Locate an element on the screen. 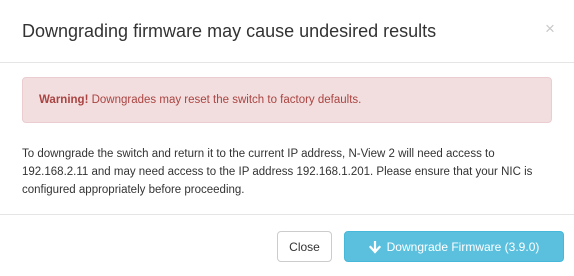 This screenshot has height=276, width=574. downgrade-firmware-button: Downgrade Firmware (3.9.0) is located at coordinates (454, 246).